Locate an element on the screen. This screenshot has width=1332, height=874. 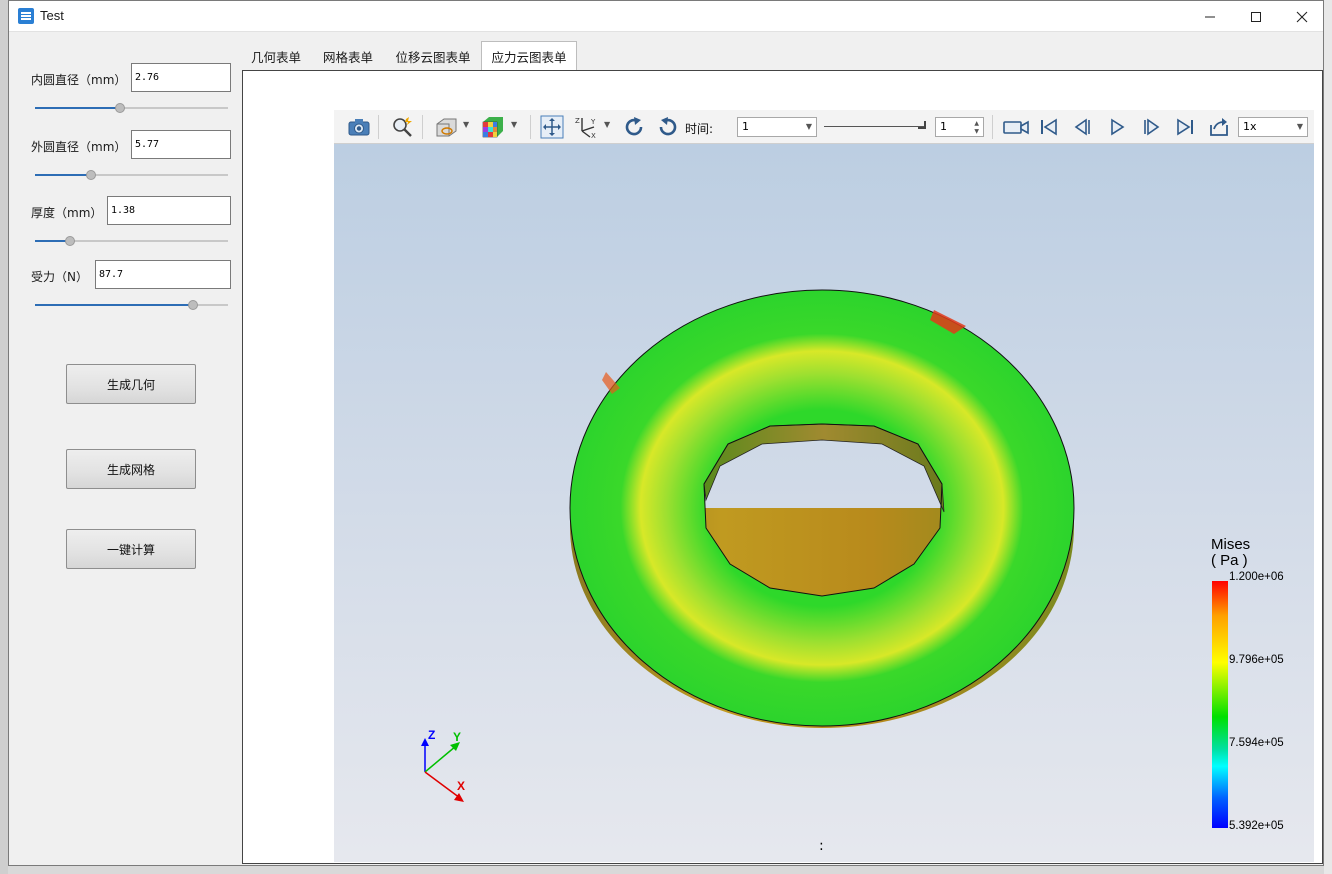
speed-combo: 1x ▼ is located at coordinates (1273, 127).